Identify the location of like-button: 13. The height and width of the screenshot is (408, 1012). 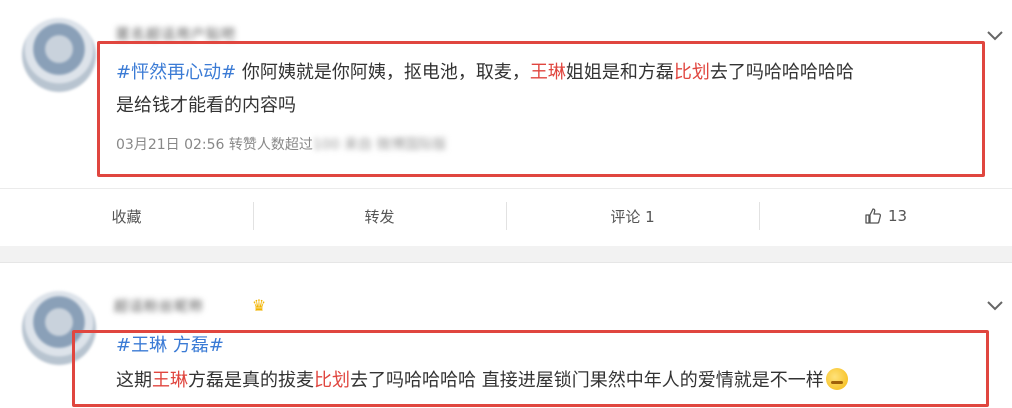
(885, 216).